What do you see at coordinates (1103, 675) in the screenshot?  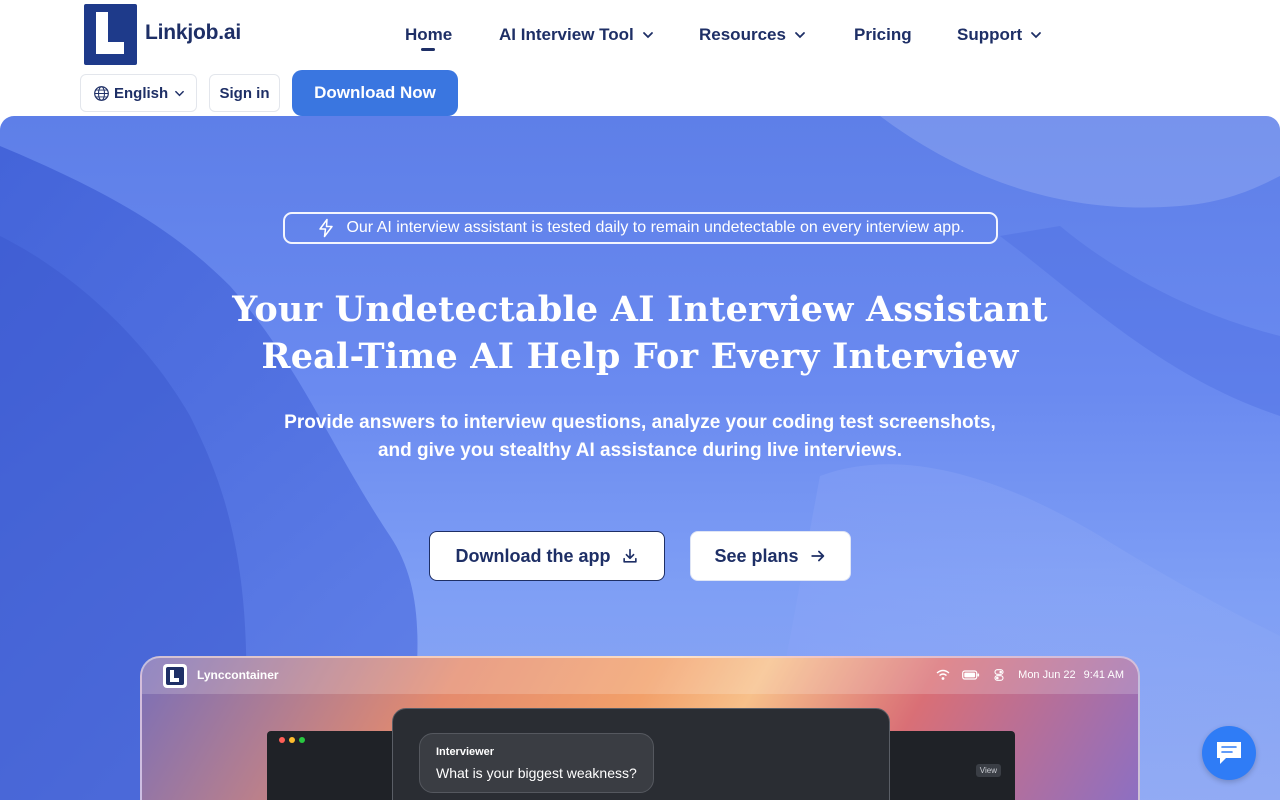 I see `mockup-time: 9:41 AM` at bounding box center [1103, 675].